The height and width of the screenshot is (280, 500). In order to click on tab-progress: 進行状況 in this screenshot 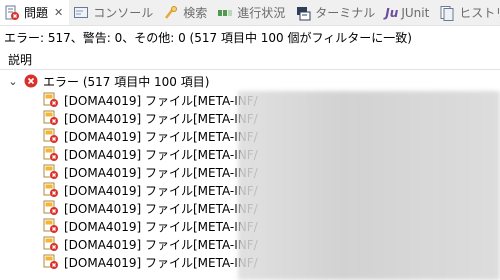, I will do `click(252, 12)`.